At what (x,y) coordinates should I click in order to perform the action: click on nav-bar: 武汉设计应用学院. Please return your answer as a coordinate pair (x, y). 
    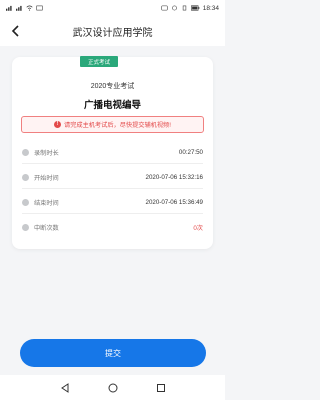
    Looking at the image, I should click on (112, 31).